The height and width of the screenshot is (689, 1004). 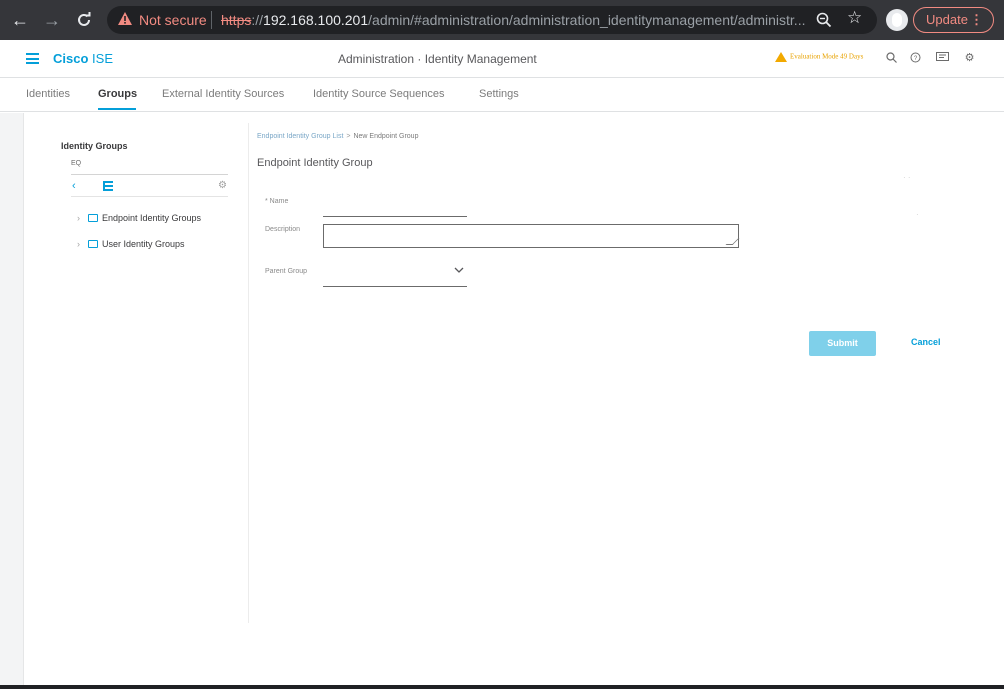 I want to click on breadcrumb-current: New Endpoint Group, so click(x=386, y=136).